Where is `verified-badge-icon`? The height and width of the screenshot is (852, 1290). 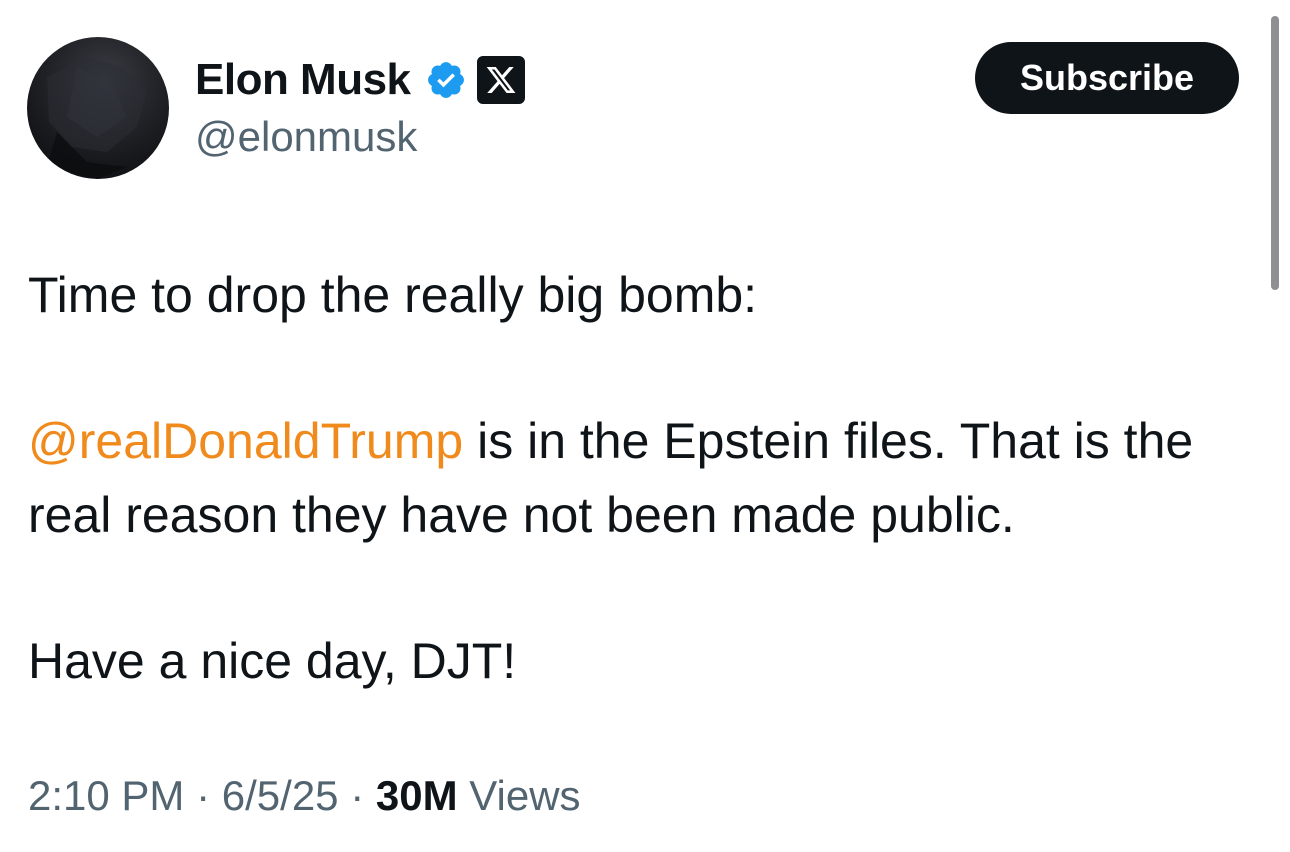 verified-badge-icon is located at coordinates (446, 80).